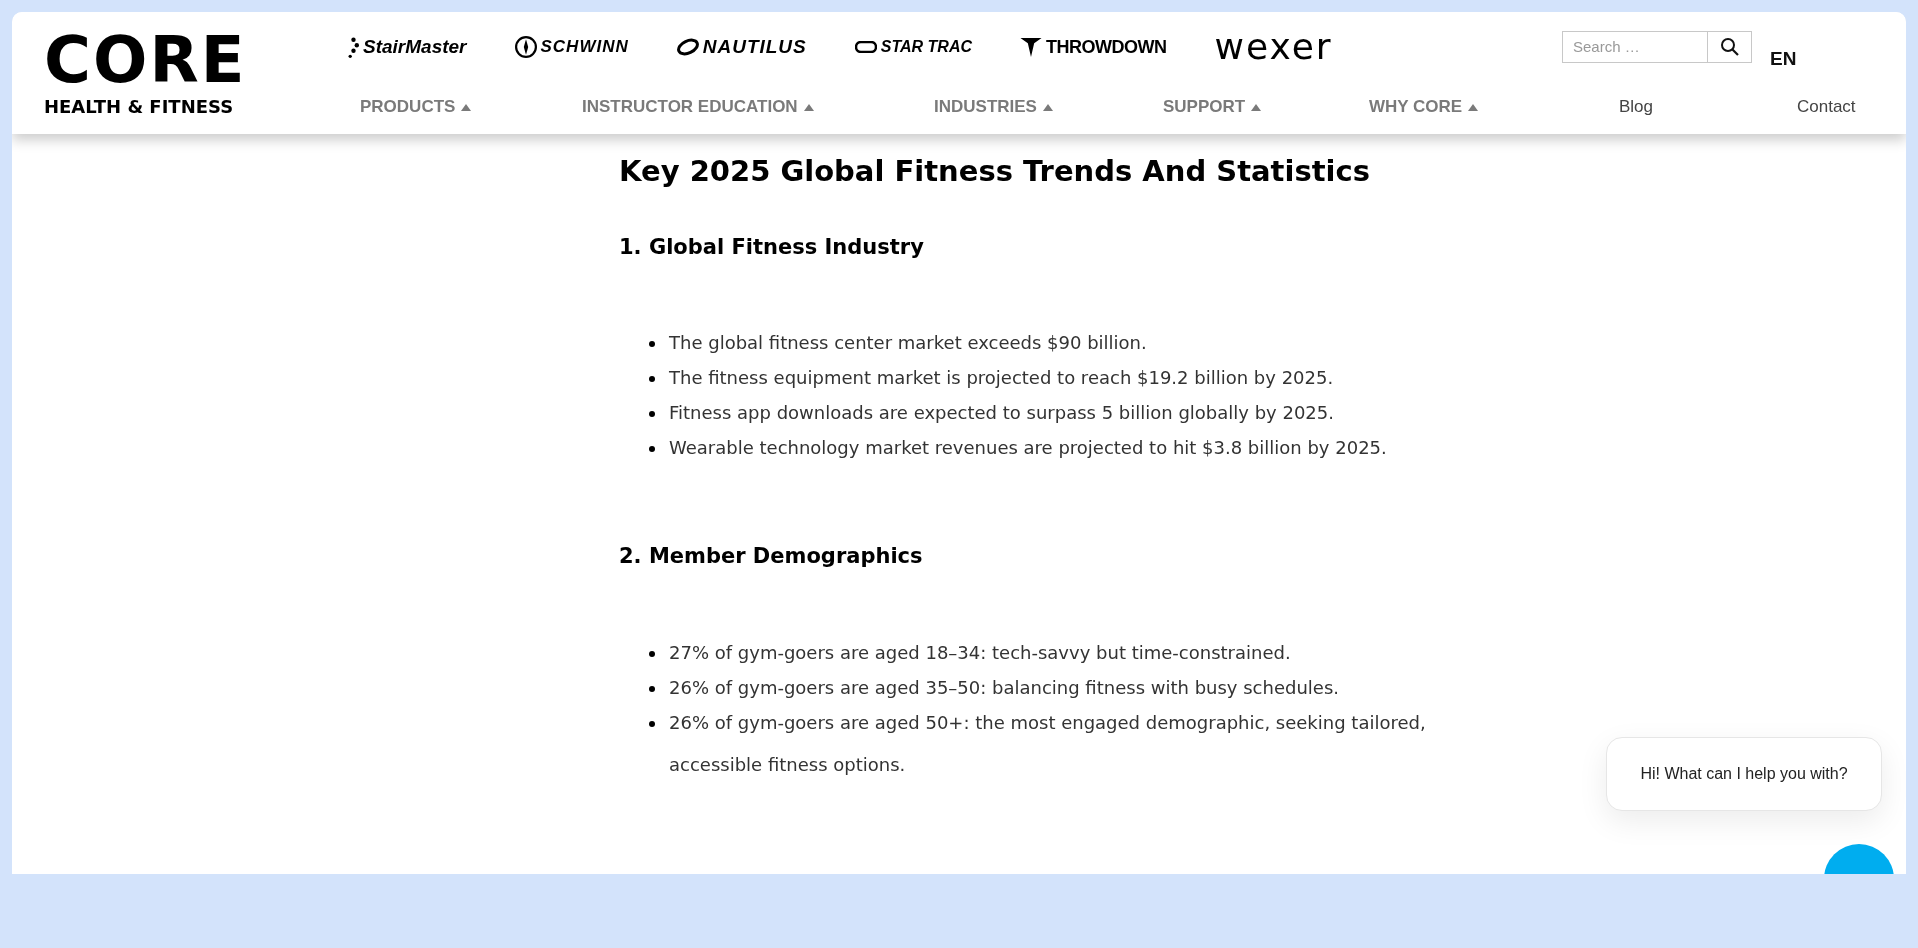  What do you see at coordinates (993, 107) in the screenshot?
I see `nav-link: INDUSTRIES` at bounding box center [993, 107].